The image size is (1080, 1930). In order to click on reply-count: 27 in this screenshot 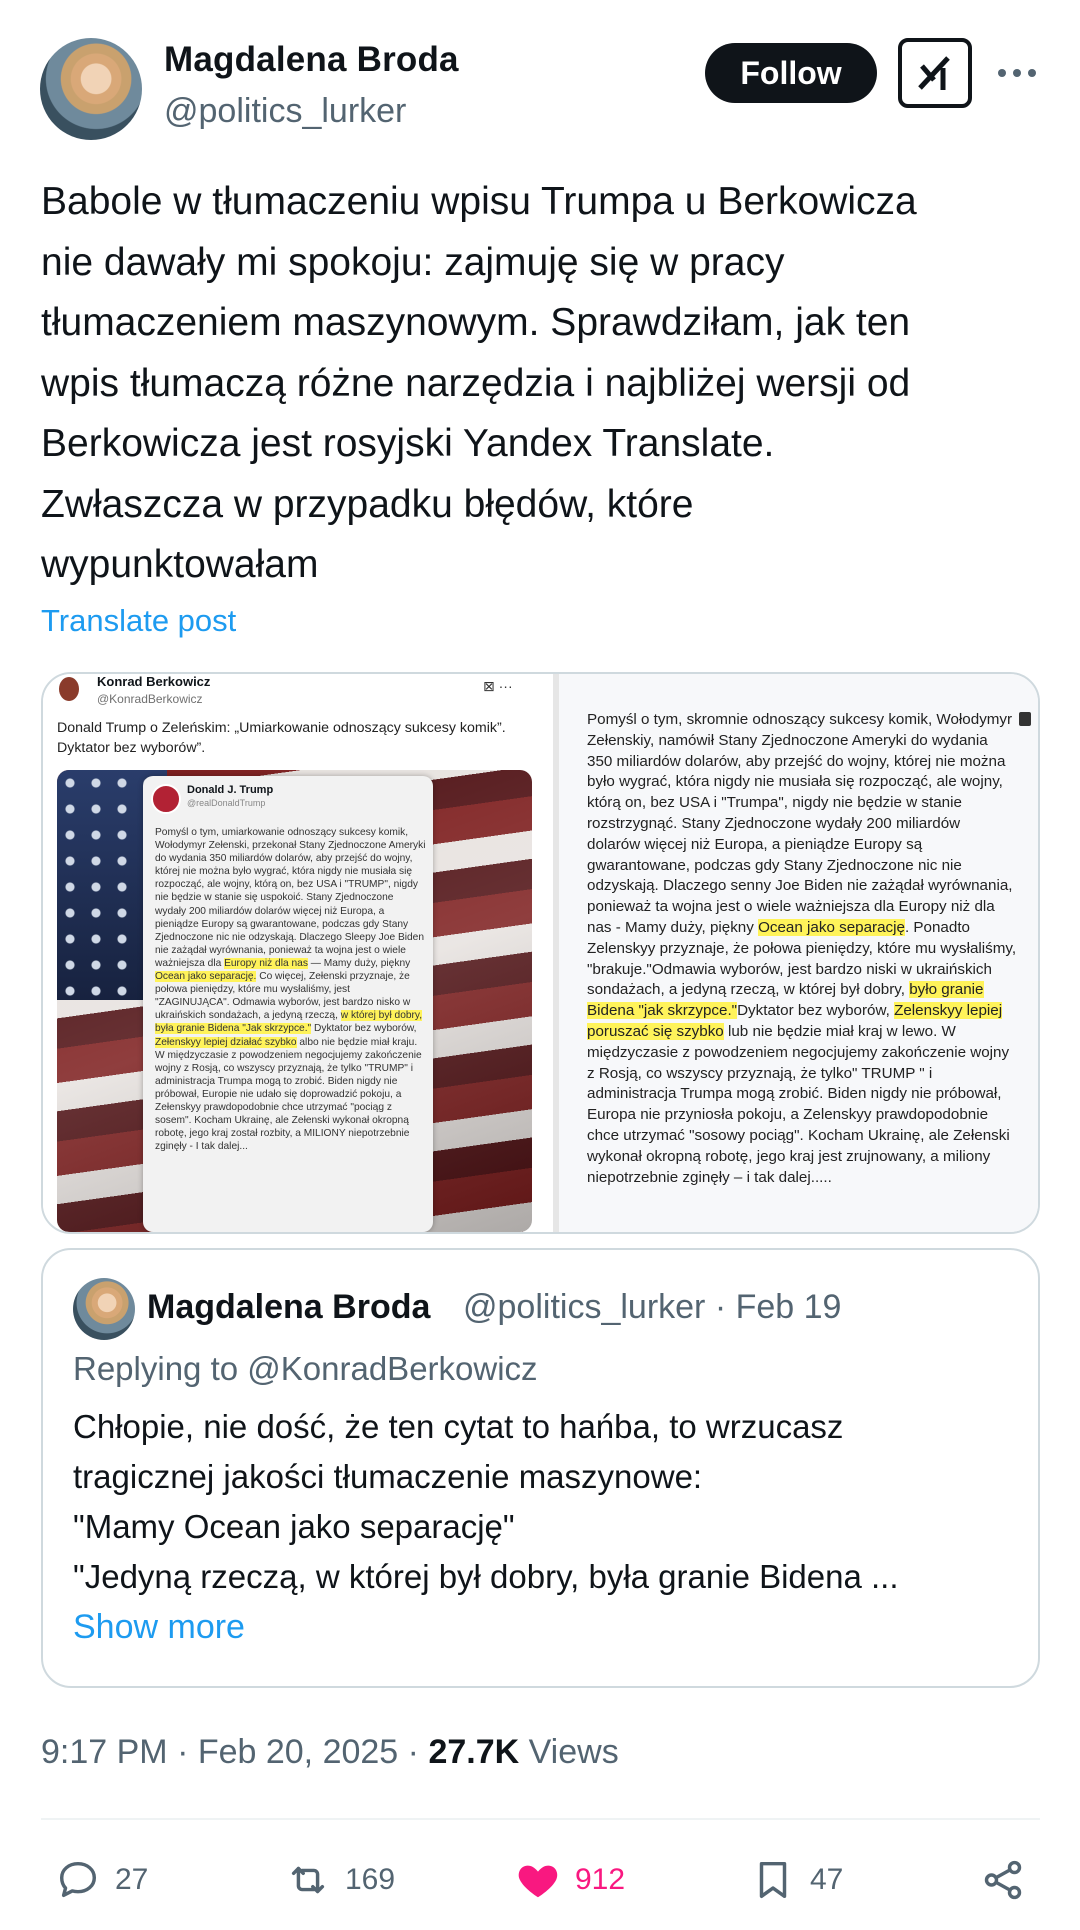, I will do `click(132, 1879)`.